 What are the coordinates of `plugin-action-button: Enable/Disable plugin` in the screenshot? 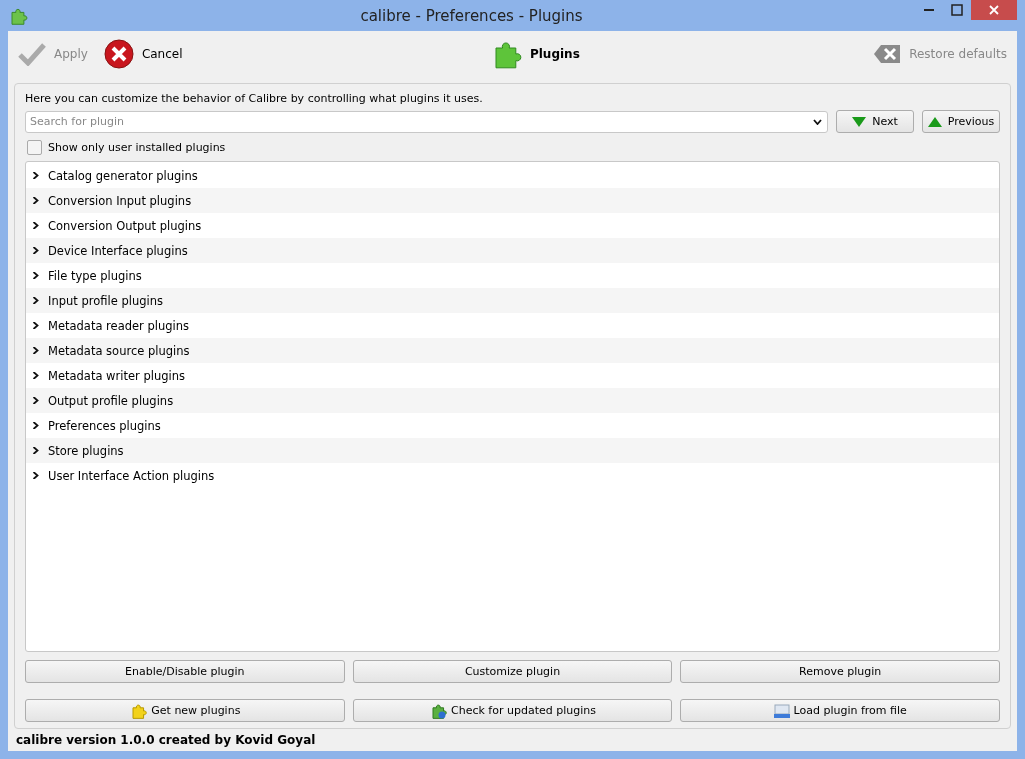 It's located at (185, 671).